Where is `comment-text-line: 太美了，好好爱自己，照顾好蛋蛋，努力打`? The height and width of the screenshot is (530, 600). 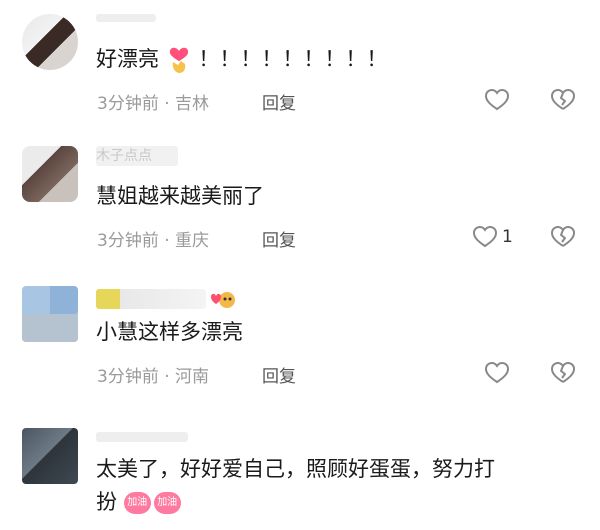 comment-text-line: 太美了，好好爱自己，照顾好蛋蛋，努力打 is located at coordinates (295, 469).